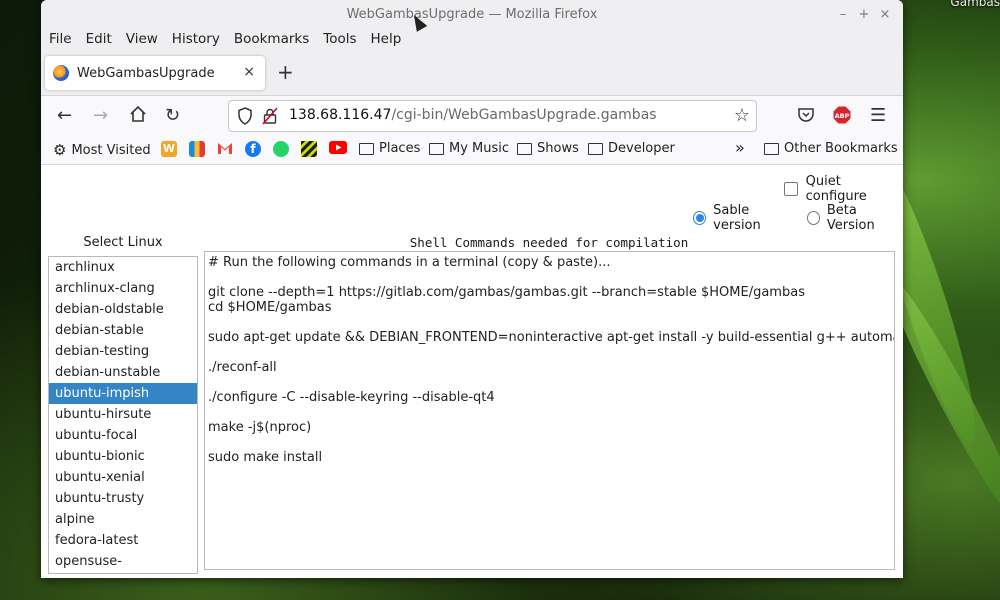 Image resolution: width=1000 pixels, height=600 pixels. I want to click on pocket-icon, so click(806, 117).